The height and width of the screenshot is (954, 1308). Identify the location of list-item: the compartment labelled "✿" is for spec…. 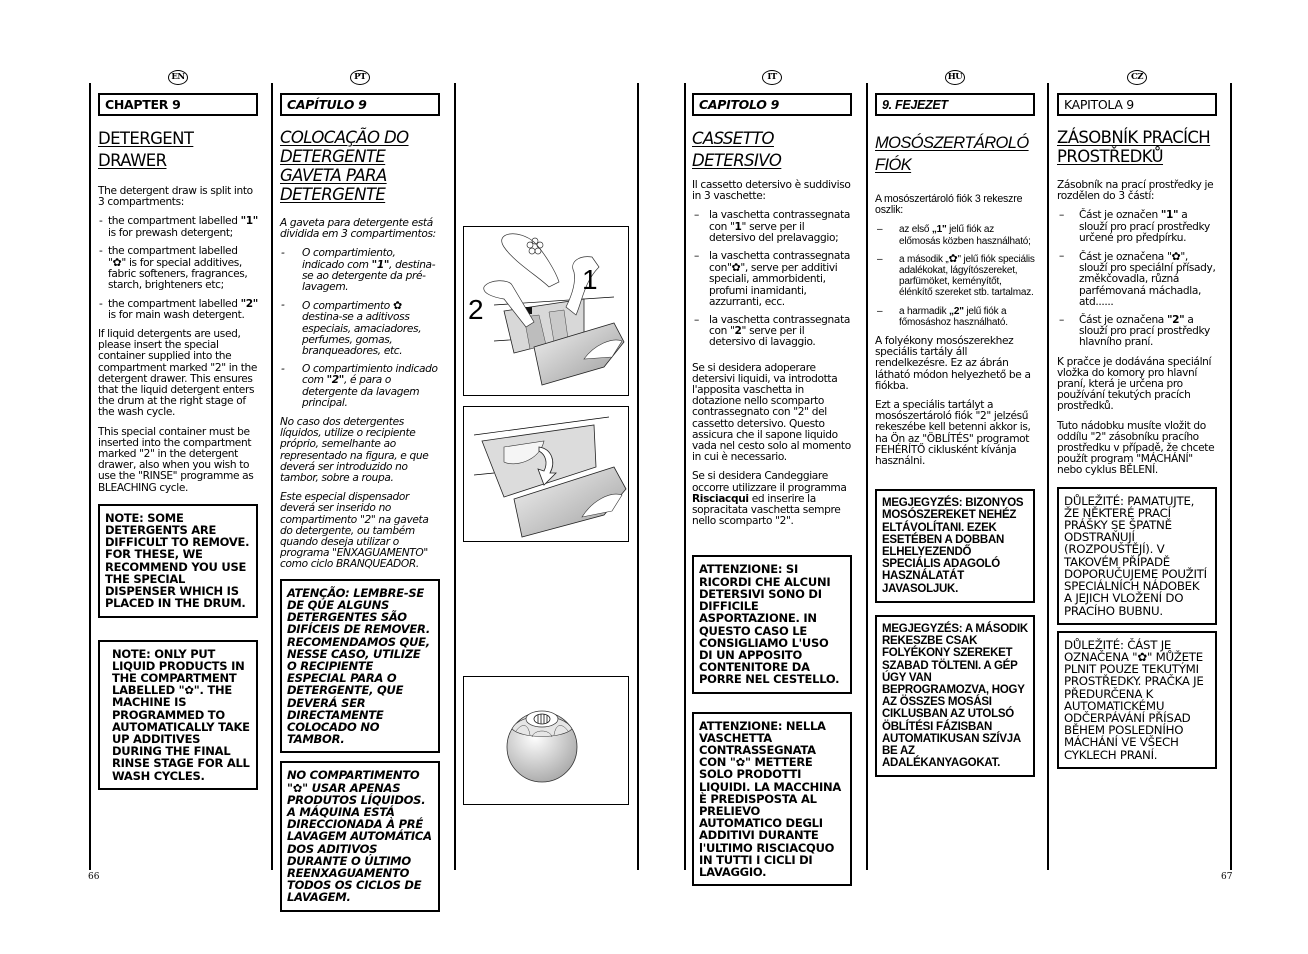
(178, 268).